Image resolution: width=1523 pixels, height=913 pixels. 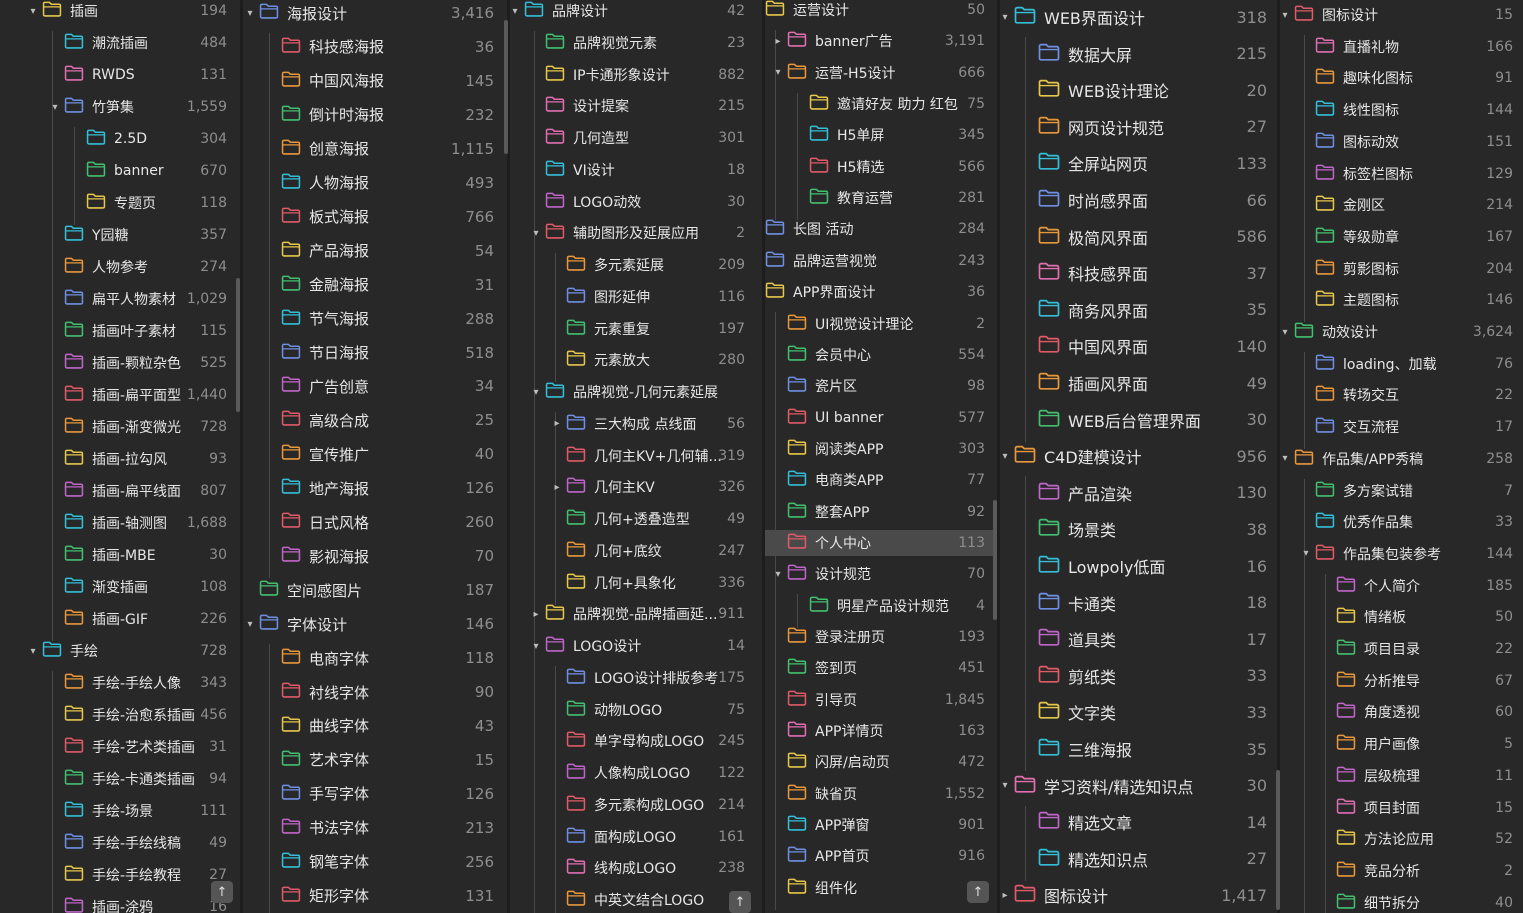 I want to click on folder-row: 渐变插画 108, so click(x=128, y=587).